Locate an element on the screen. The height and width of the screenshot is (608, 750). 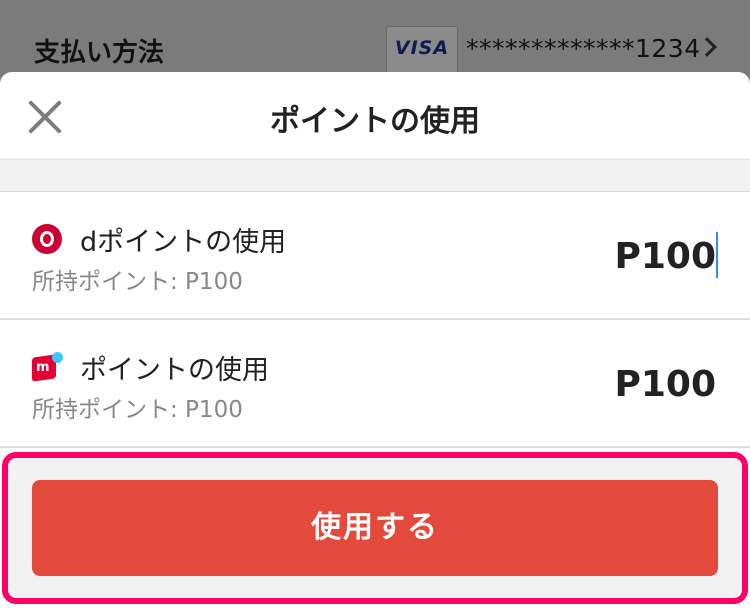
visa-card-icon: VISA is located at coordinates (422, 50).